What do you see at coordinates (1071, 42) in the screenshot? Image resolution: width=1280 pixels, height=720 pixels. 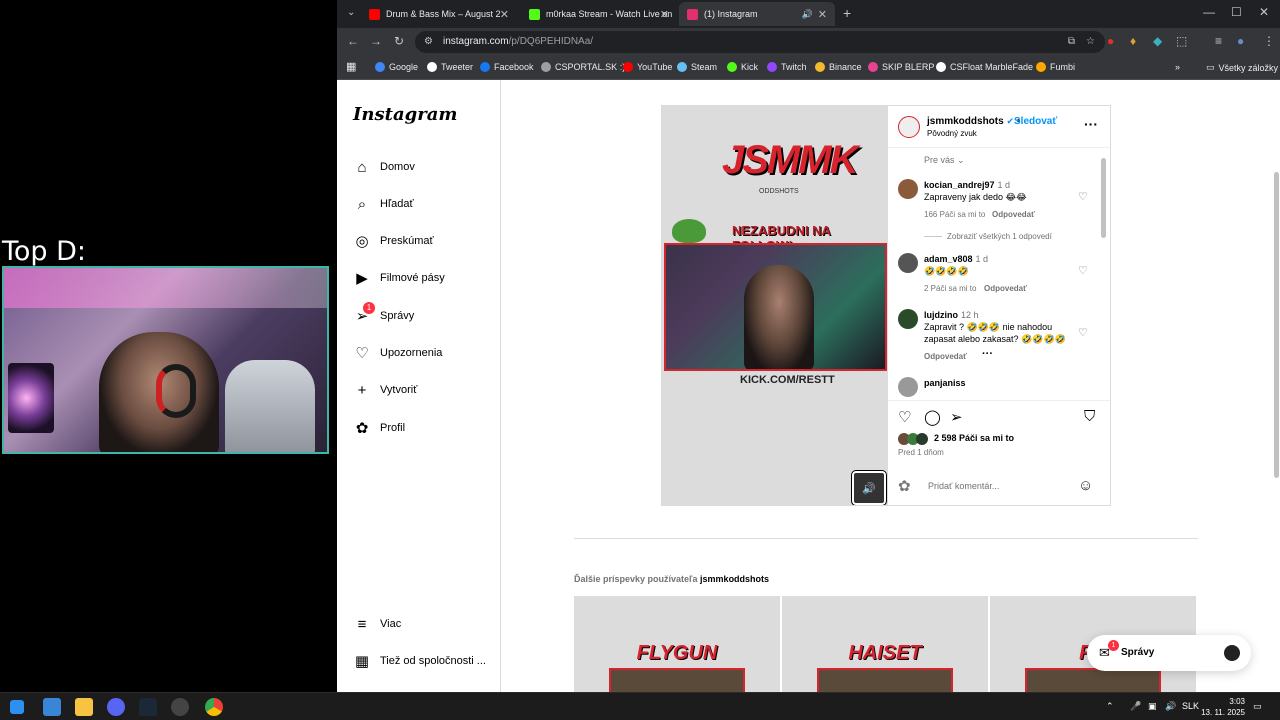 I see `install-icon: ⧉` at bounding box center [1071, 42].